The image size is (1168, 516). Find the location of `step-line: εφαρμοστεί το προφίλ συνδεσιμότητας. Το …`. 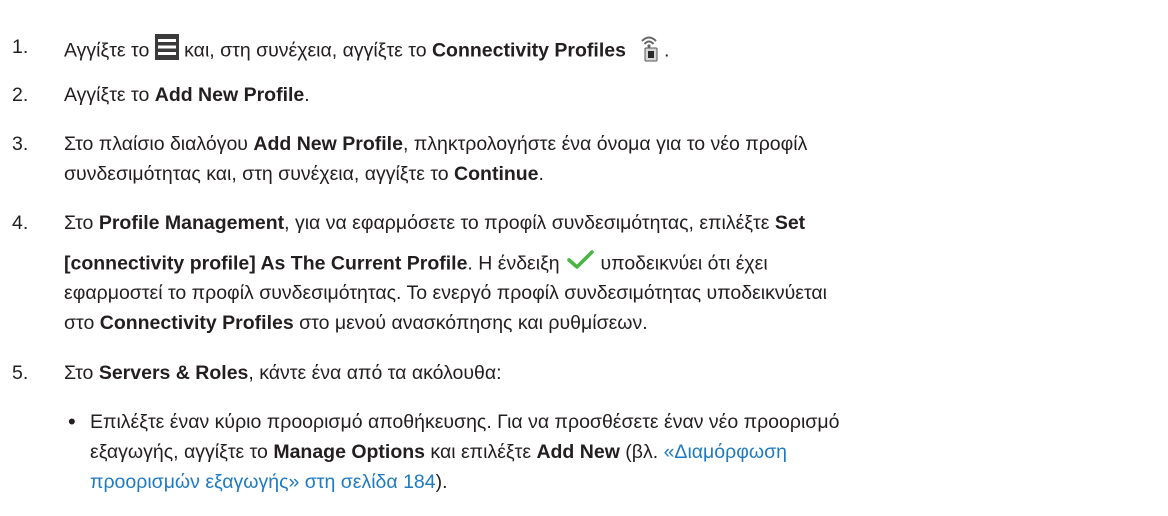

step-line: εφαρμοστεί το προφίλ συνδεσιμότητας. Το … is located at coordinates (445, 293).